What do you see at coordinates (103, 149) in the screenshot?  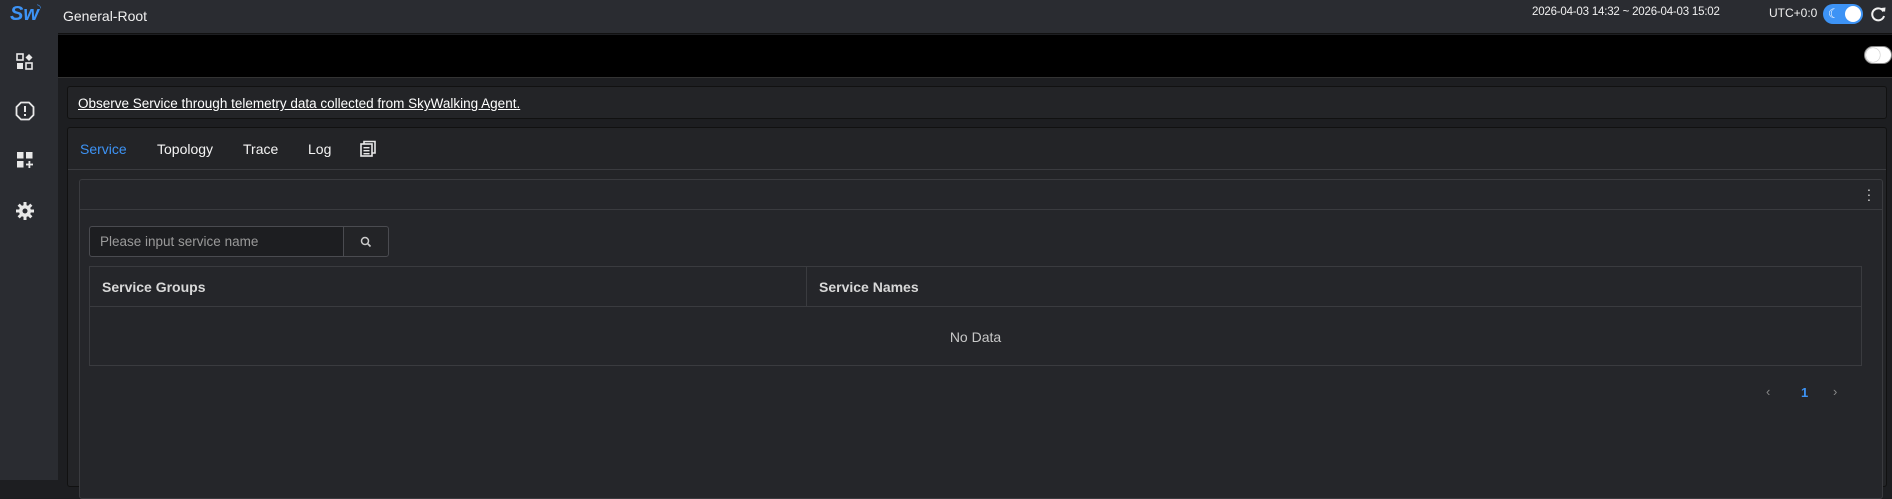 I see `tab-service: Service` at bounding box center [103, 149].